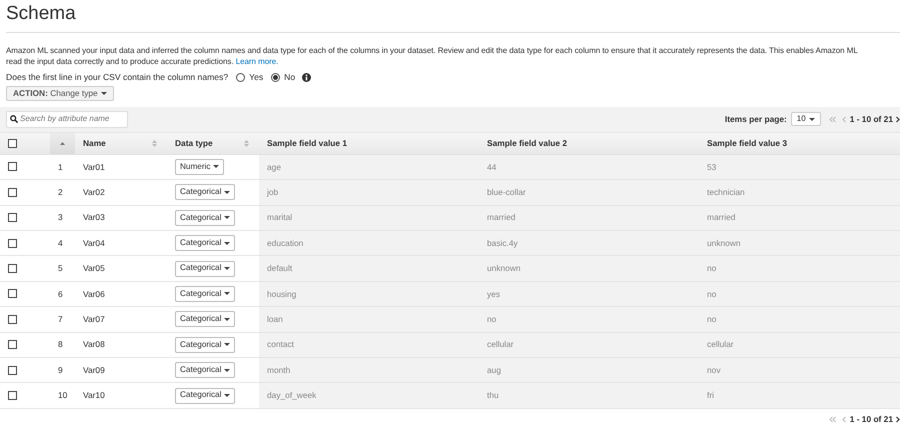 This screenshot has width=900, height=428. I want to click on table-cell: marital, so click(279, 217).